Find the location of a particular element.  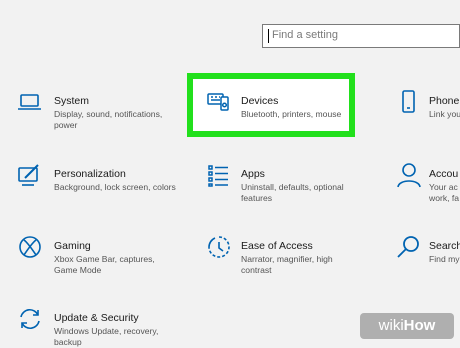

search-input: Find a setting is located at coordinates (361, 36).